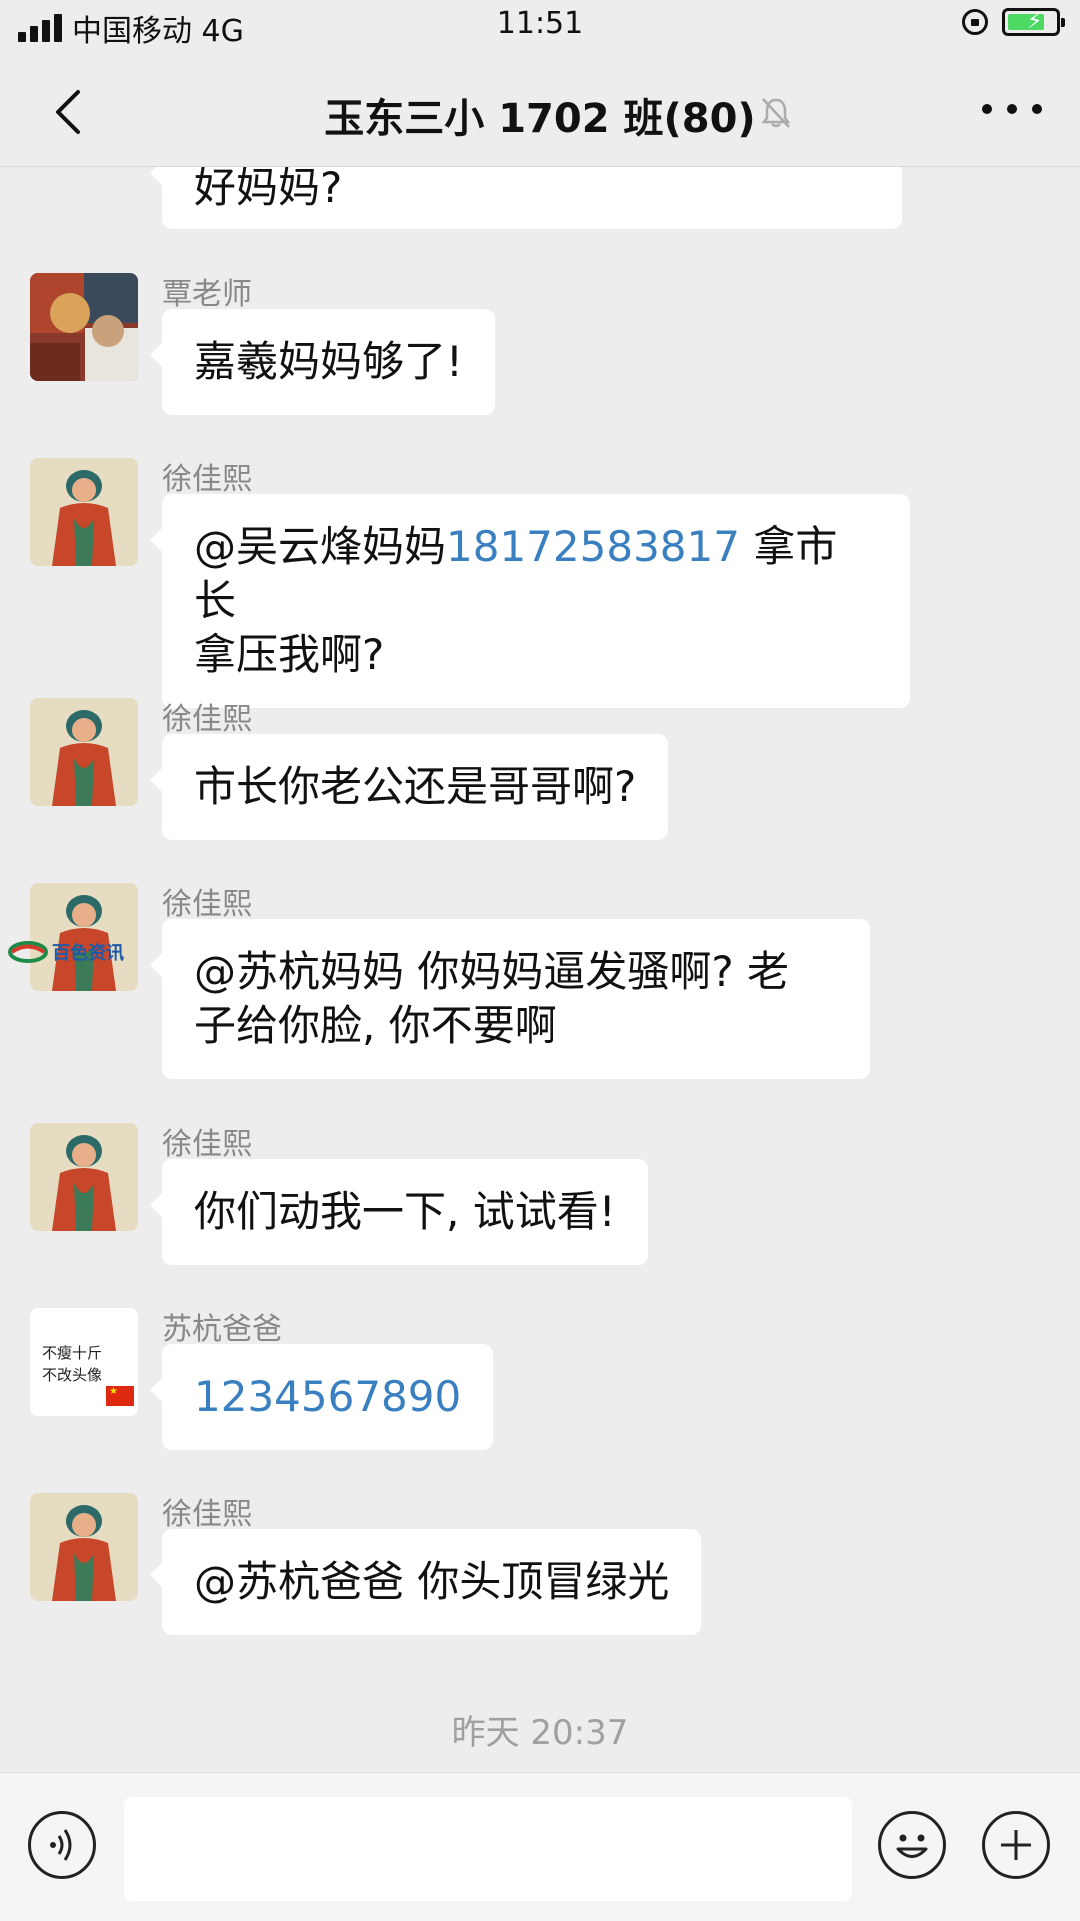  Describe the element at coordinates (425, 1582) in the screenshot. I see `message-bubble: @苏杭爸爸 你头顶冒绿光` at that location.